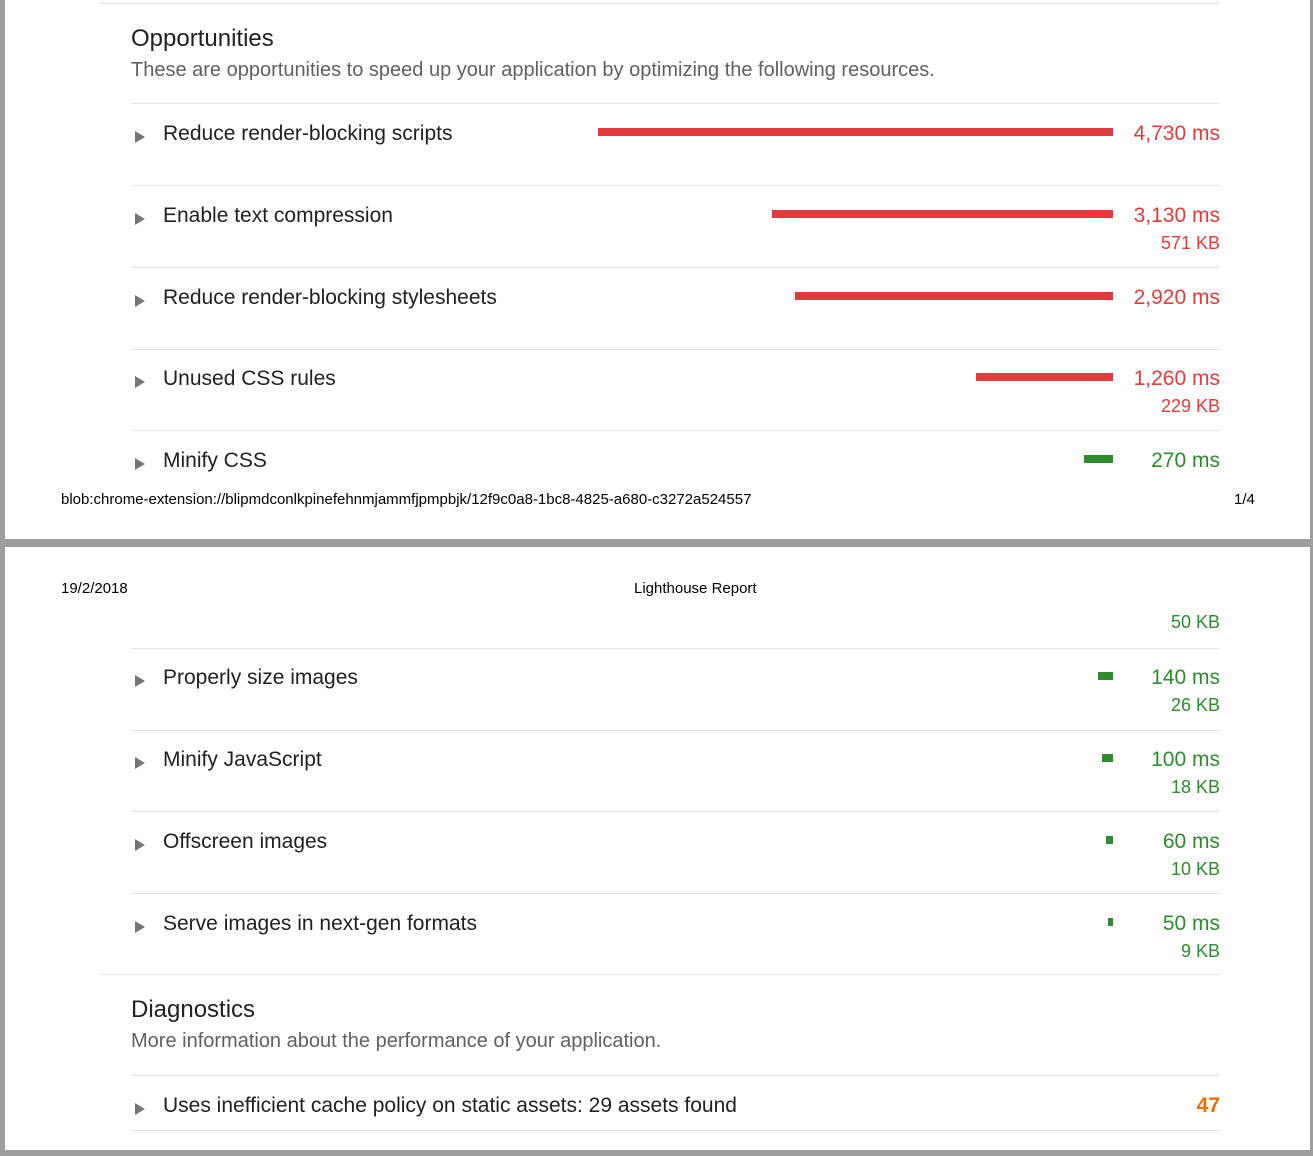  I want to click on opportunity-row: Reduce render-blocking scripts 4,730 ms, so click(675, 153).